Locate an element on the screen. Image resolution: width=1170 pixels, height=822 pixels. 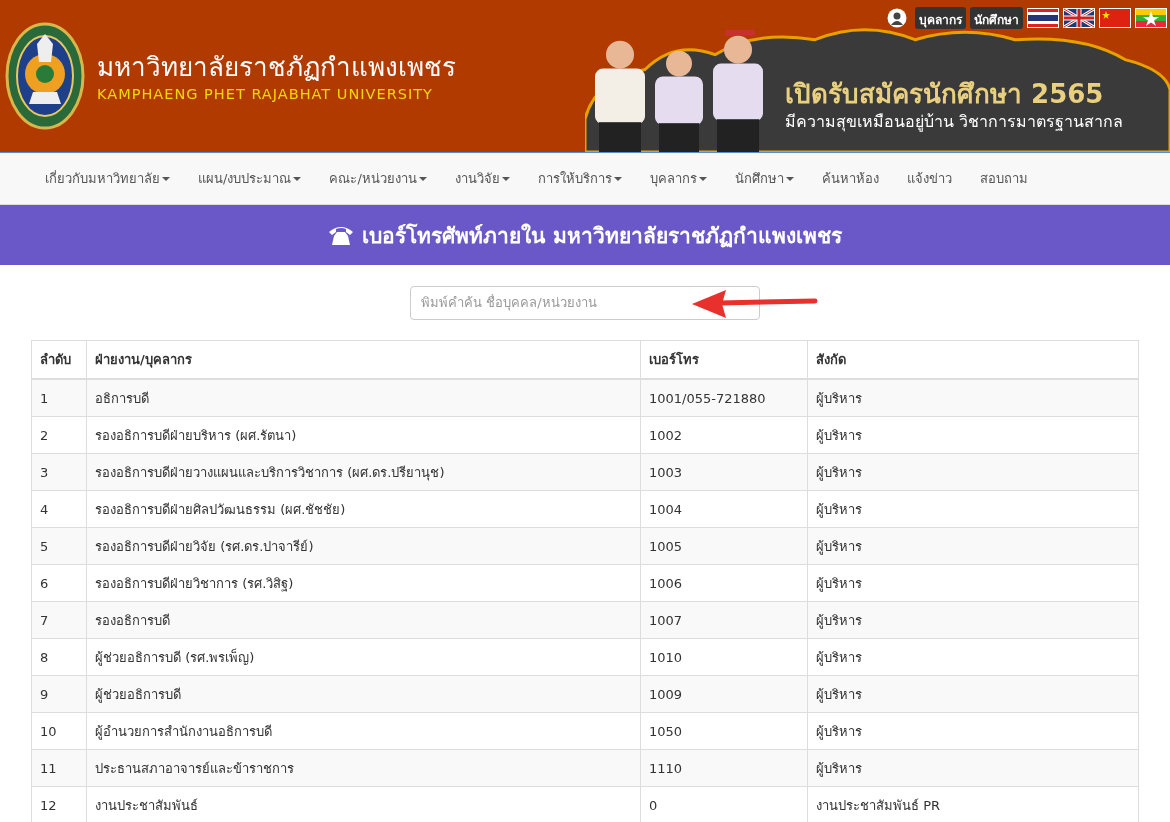
table-cell: 8 is located at coordinates (59, 657).